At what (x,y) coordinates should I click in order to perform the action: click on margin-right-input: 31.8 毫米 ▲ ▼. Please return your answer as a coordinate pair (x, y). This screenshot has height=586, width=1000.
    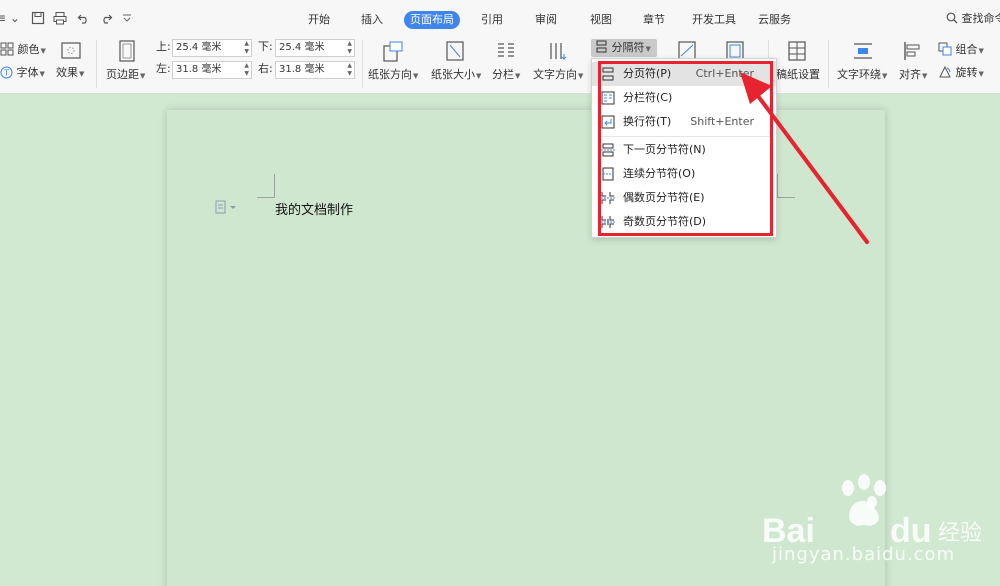
    Looking at the image, I should click on (315, 70).